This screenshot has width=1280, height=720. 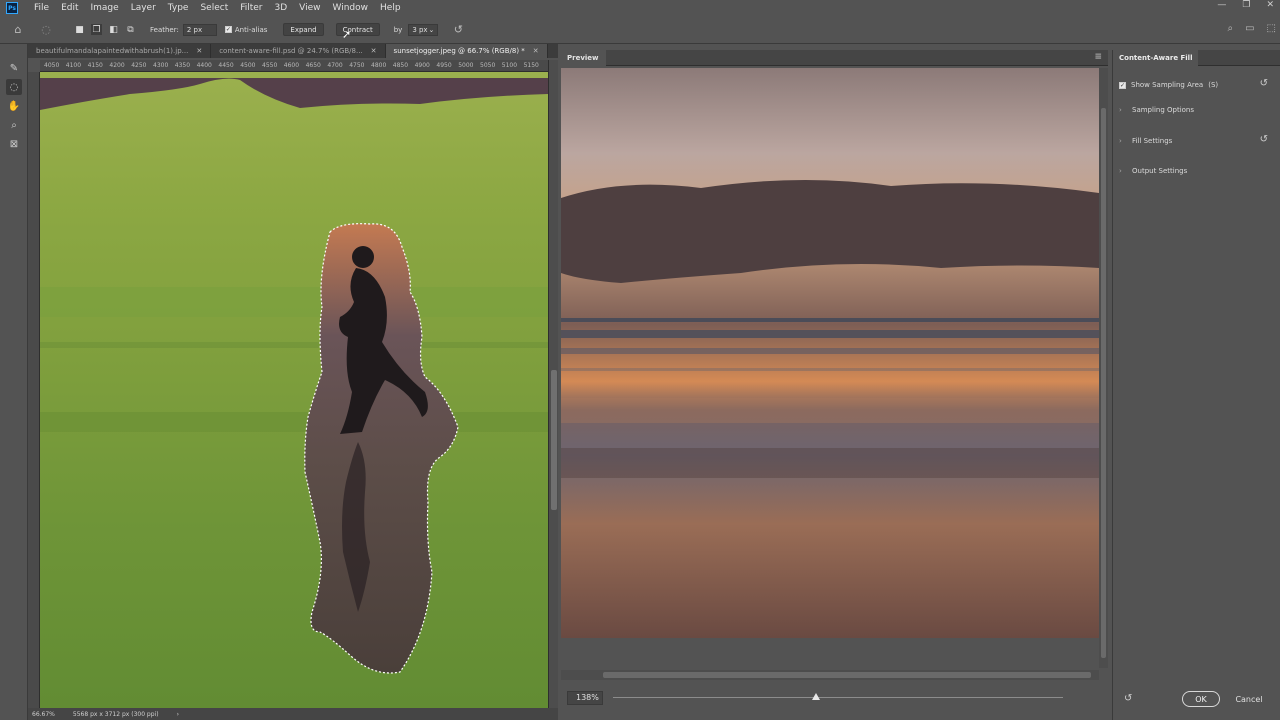 I want to click on menu-file: File, so click(x=41, y=8).